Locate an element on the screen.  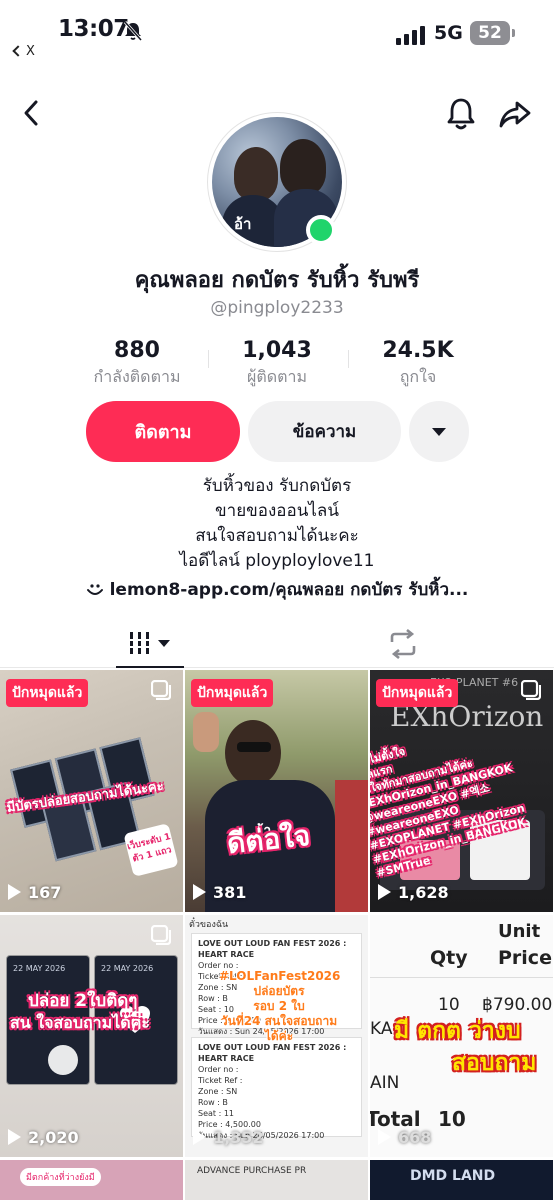
ticket-order: Order no : is located at coordinates (218, 1069).